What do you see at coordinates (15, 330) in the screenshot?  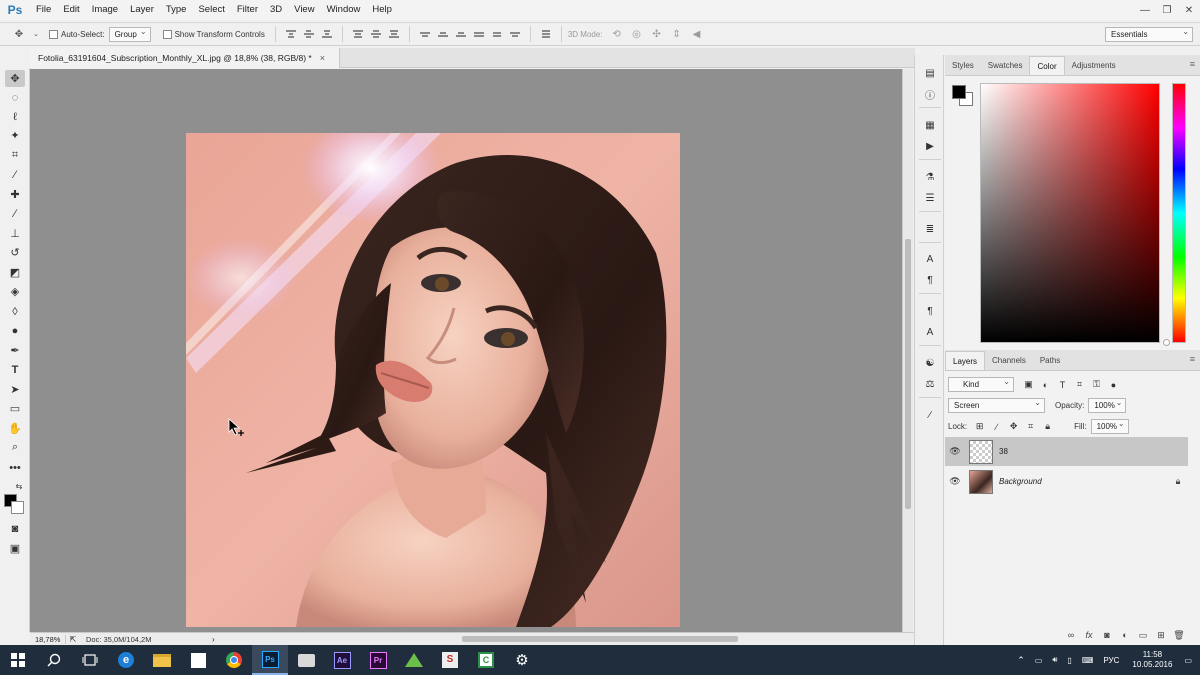 I see `dodge-tool-icon: ●` at bounding box center [15, 330].